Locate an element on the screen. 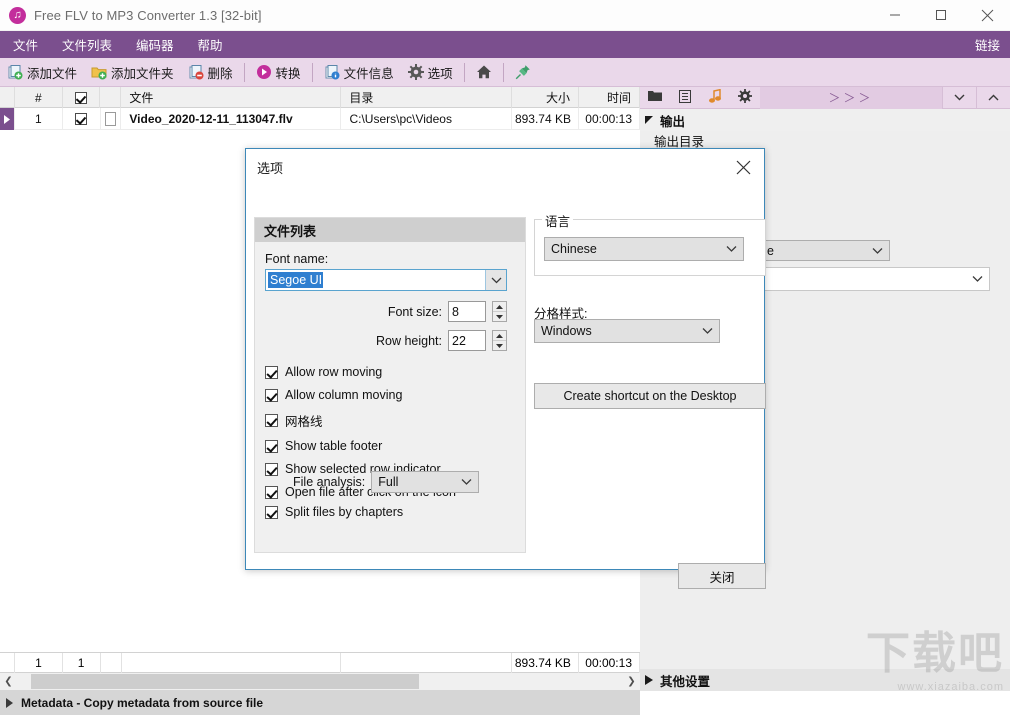  checkbox-allow-column-moving: Allow column moving is located at coordinates (391, 395).